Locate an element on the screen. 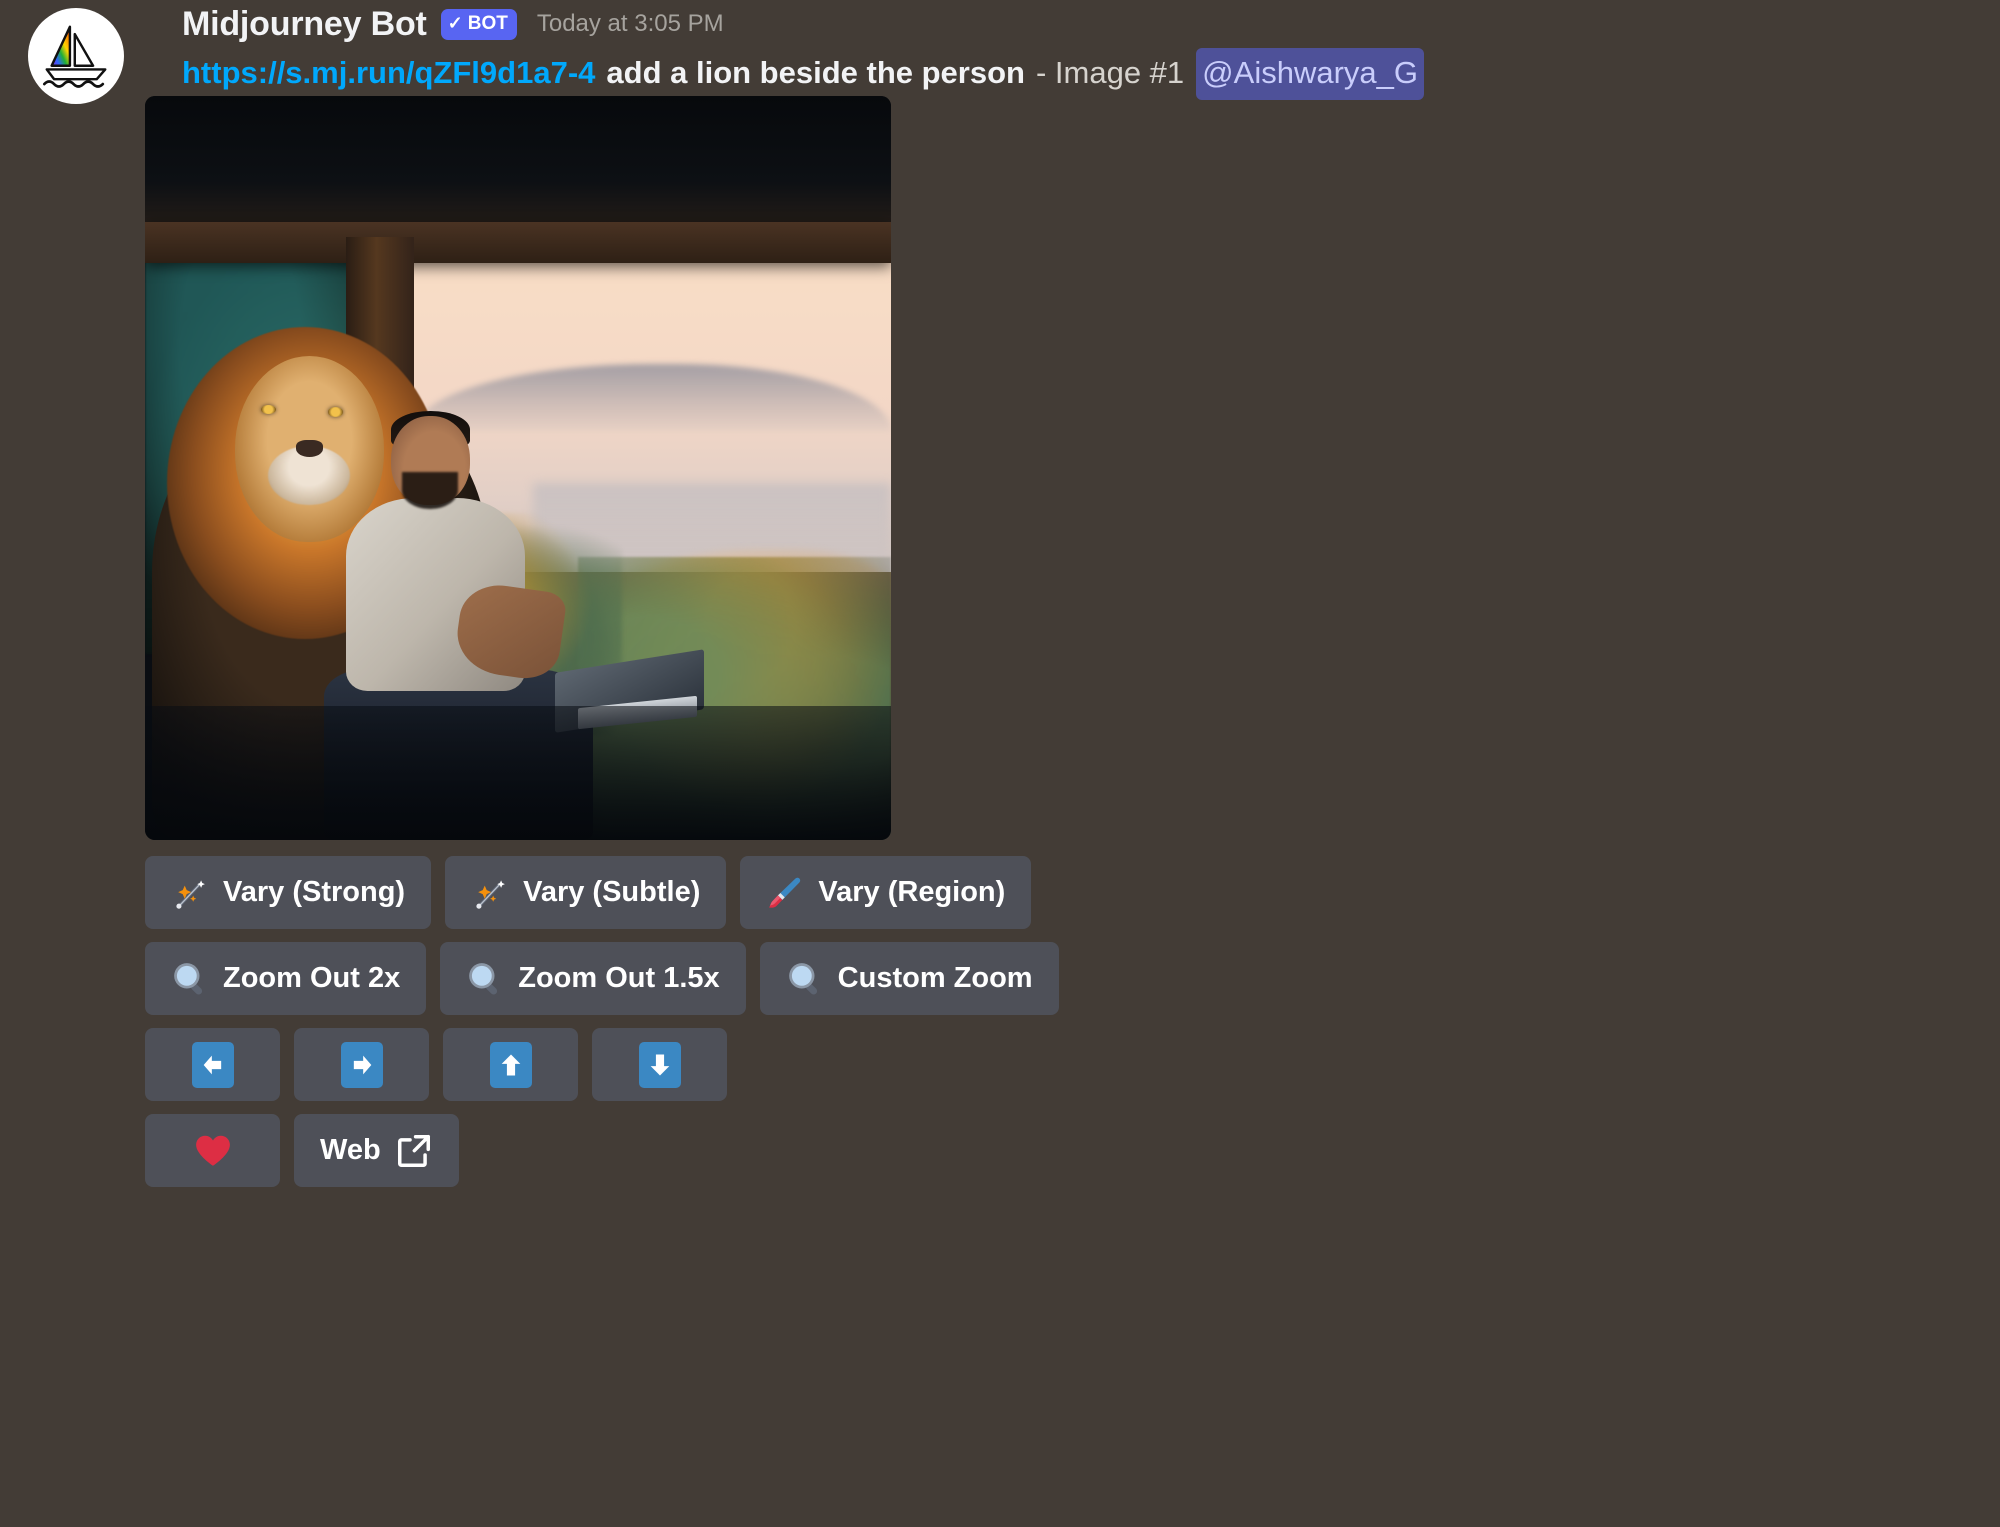 The image size is (2000, 1527). pan-up-button is located at coordinates (510, 1064).